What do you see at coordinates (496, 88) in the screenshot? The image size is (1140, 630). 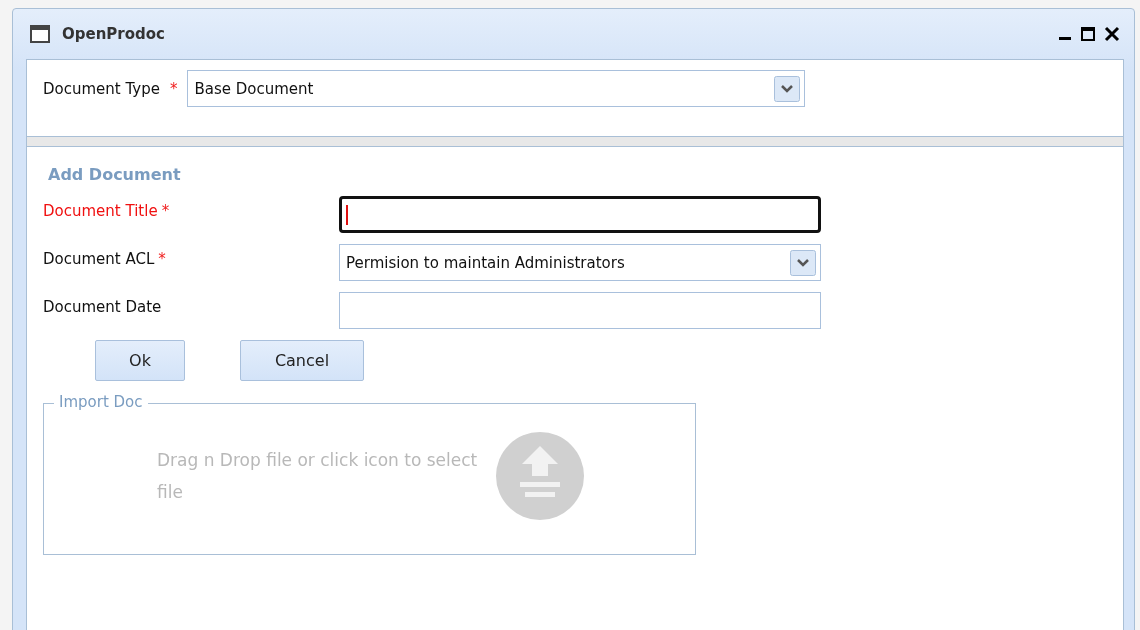 I see `document-type-select: Base Document` at bounding box center [496, 88].